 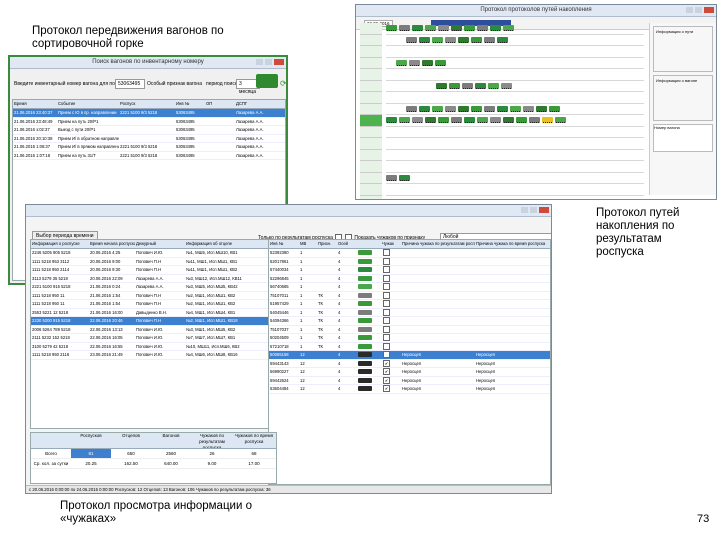 What do you see at coordinates (511, 244) in the screenshot?
I see `column-header: Причина чужака по время роспуска` at bounding box center [511, 244].